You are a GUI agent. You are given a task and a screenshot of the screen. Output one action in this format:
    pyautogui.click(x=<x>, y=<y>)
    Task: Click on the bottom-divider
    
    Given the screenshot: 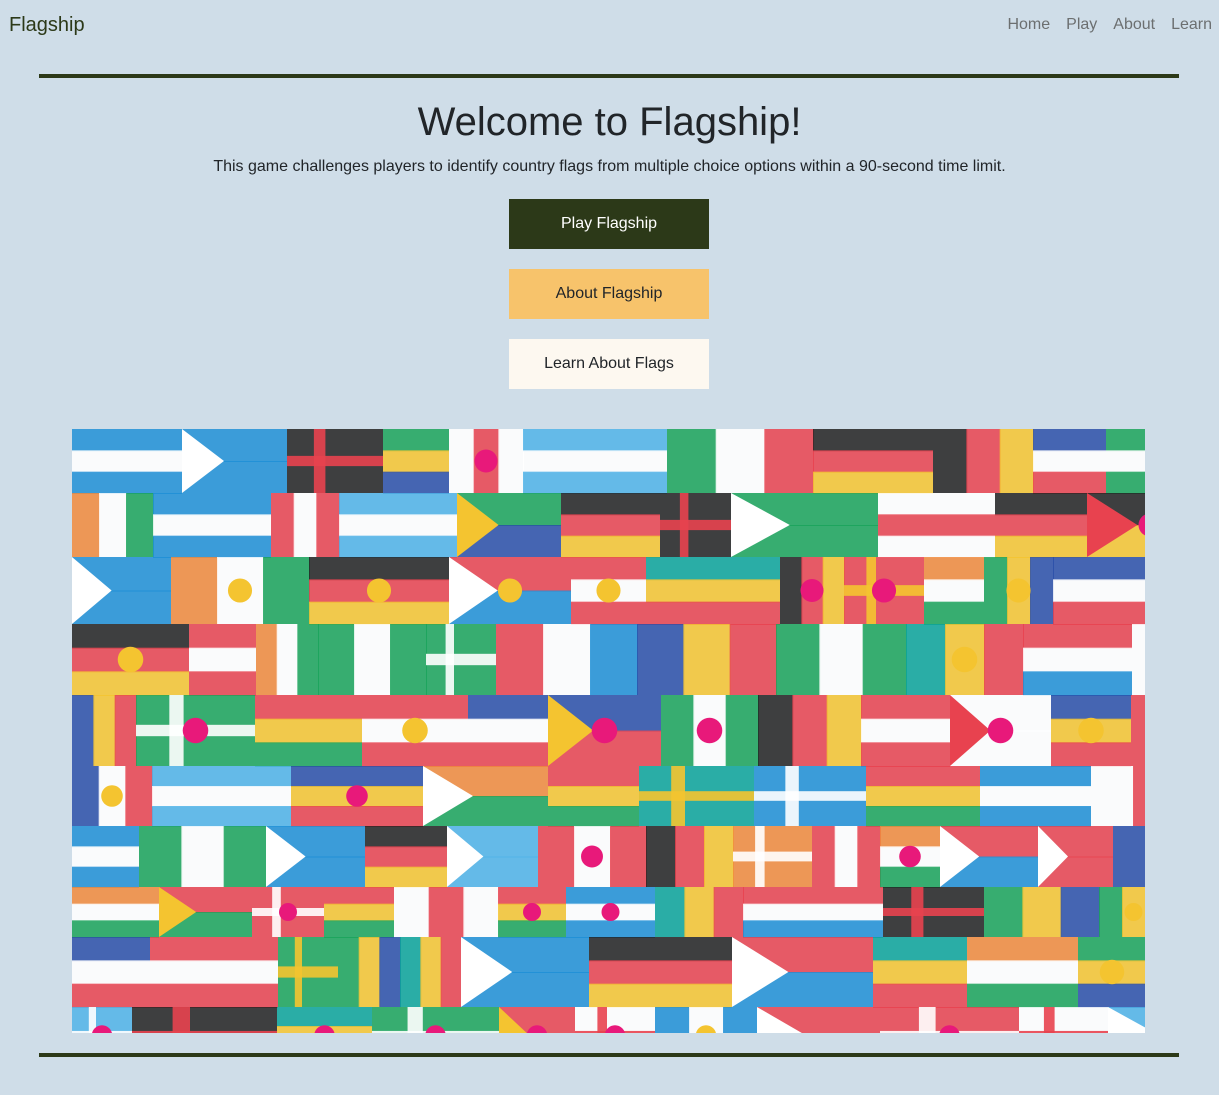 What is the action you would take?
    pyautogui.click(x=609, y=1055)
    